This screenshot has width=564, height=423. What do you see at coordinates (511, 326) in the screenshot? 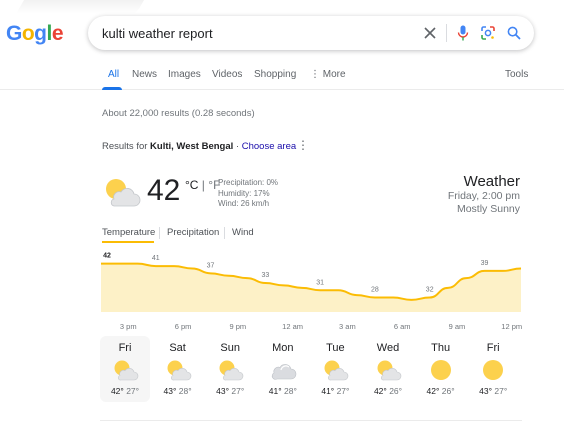
I see `time-tick-label: 12 pm` at bounding box center [511, 326].